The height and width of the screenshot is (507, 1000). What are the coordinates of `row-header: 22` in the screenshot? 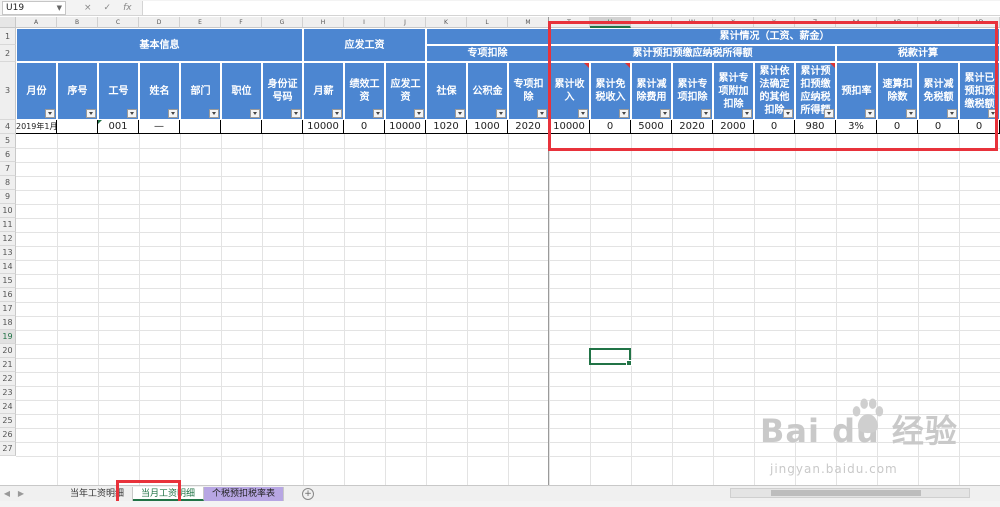 It's located at (8, 379).